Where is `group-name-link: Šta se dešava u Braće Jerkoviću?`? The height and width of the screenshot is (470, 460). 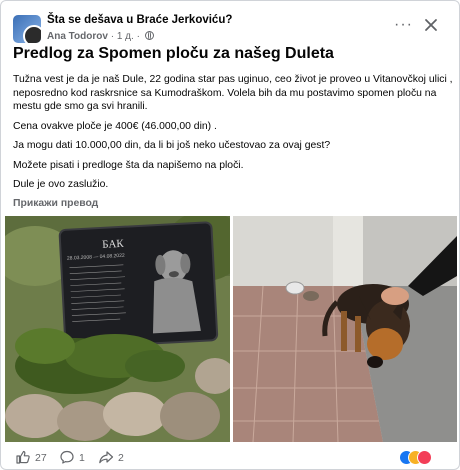
group-name-link: Šta se dešava u Braće Jerkoviću? is located at coordinates (139, 20).